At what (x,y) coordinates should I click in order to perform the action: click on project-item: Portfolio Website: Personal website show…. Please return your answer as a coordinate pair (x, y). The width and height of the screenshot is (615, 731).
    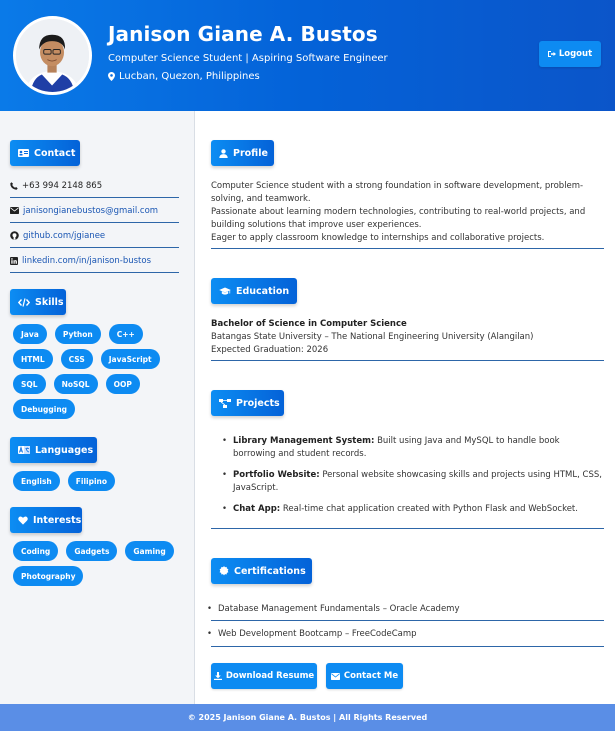
    Looking at the image, I should click on (413, 482).